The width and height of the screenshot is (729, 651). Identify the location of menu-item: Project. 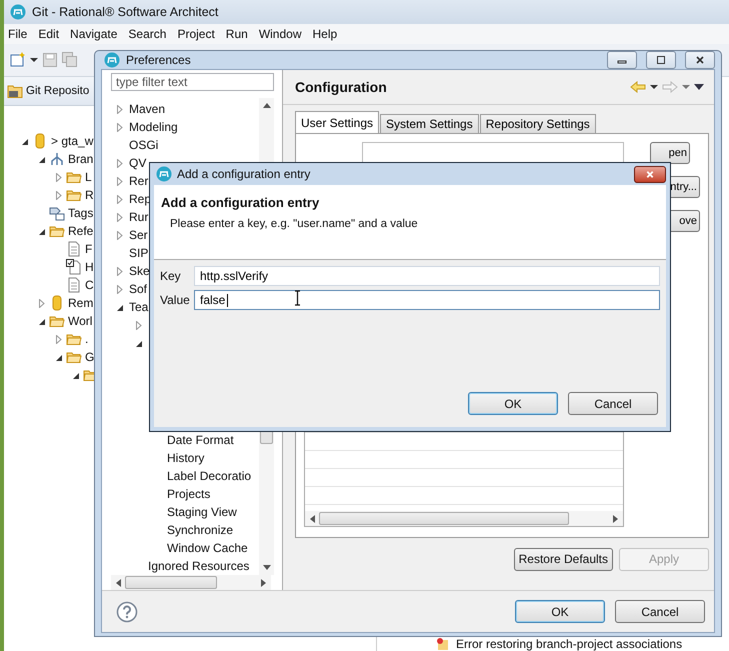
(196, 34).